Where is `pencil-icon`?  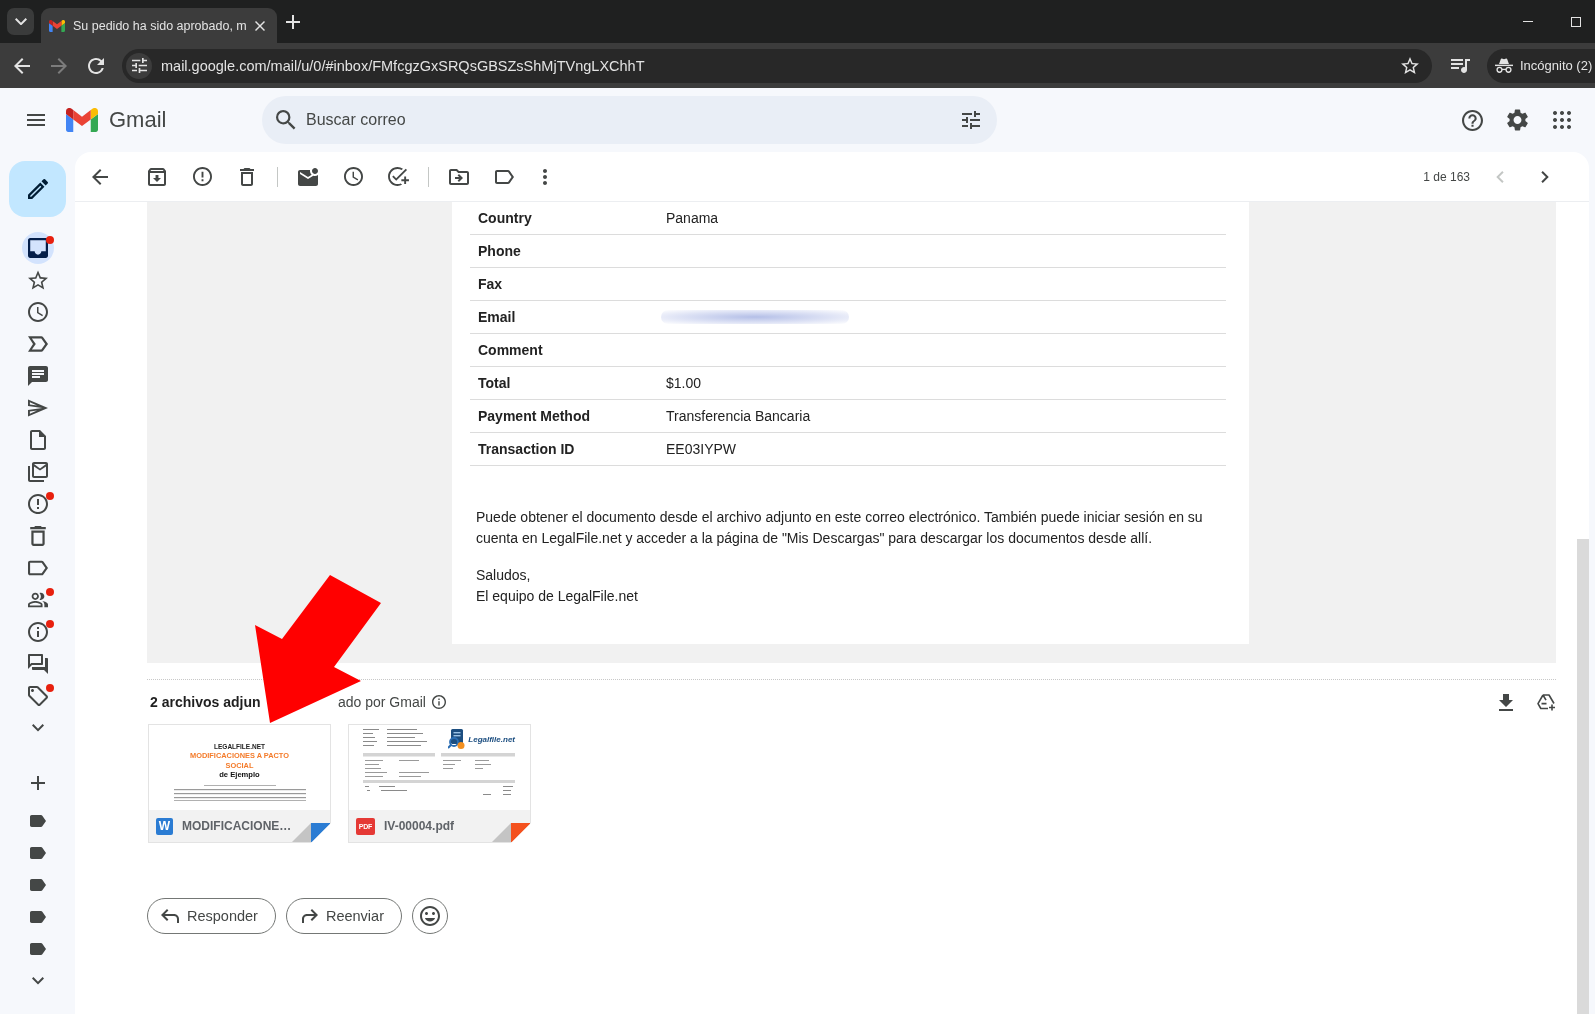 pencil-icon is located at coordinates (37, 189).